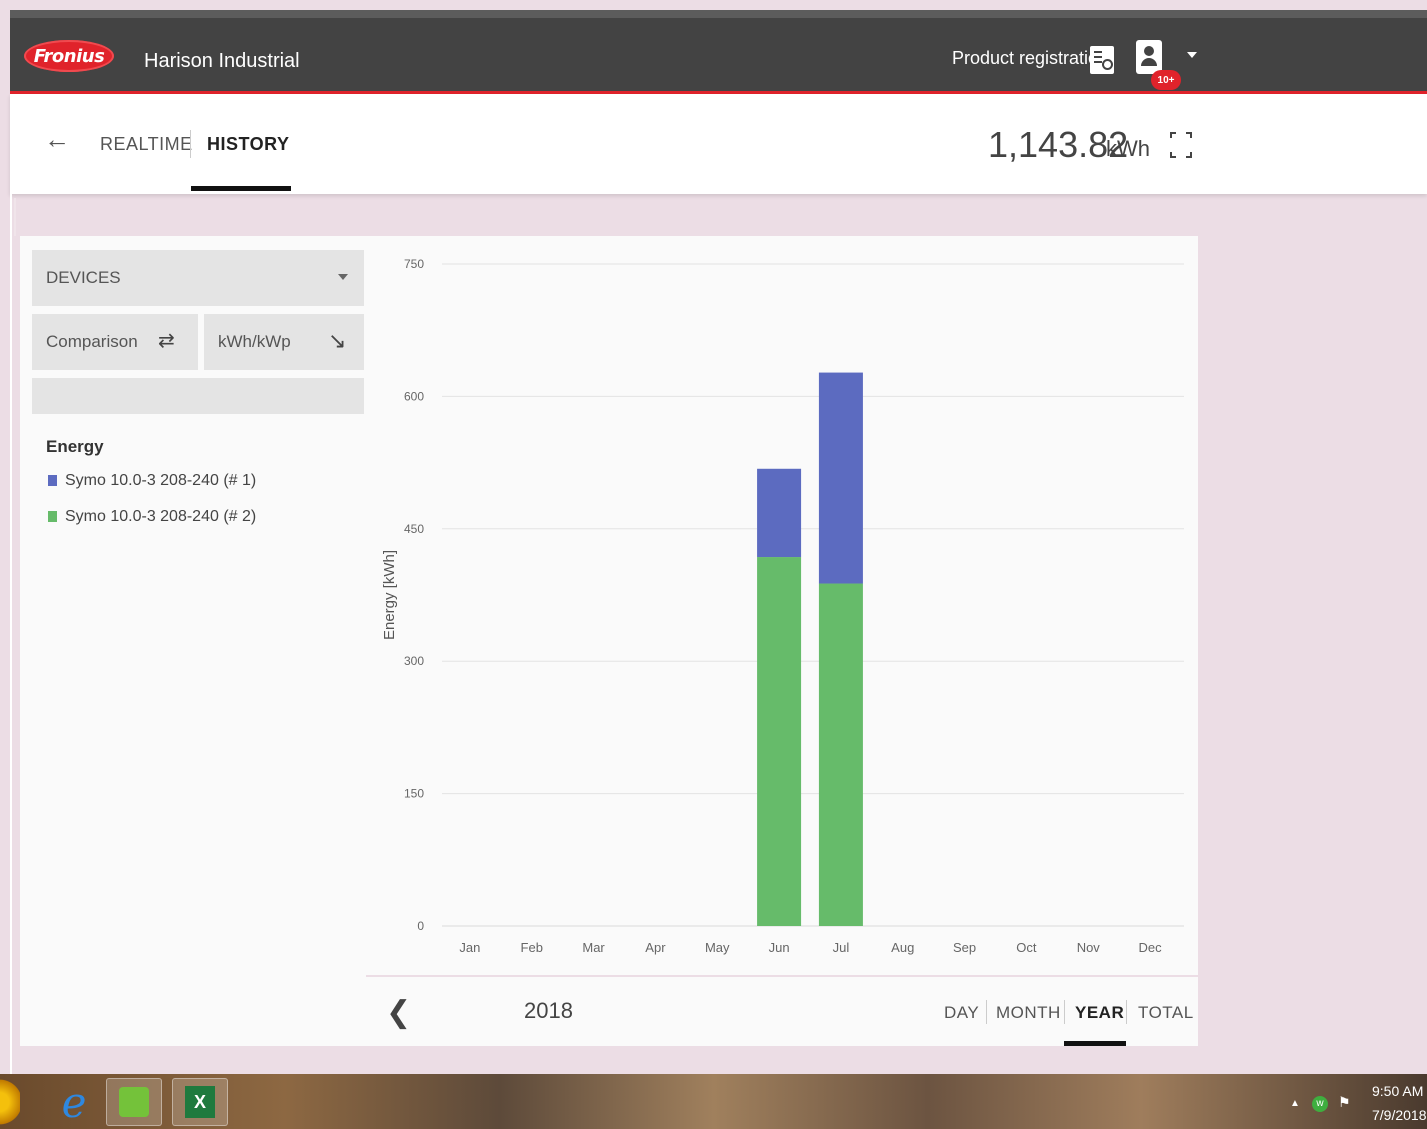 The width and height of the screenshot is (1427, 1129). Describe the element at coordinates (1151, 947) in the screenshot. I see `x-tick-label: Dec` at that location.